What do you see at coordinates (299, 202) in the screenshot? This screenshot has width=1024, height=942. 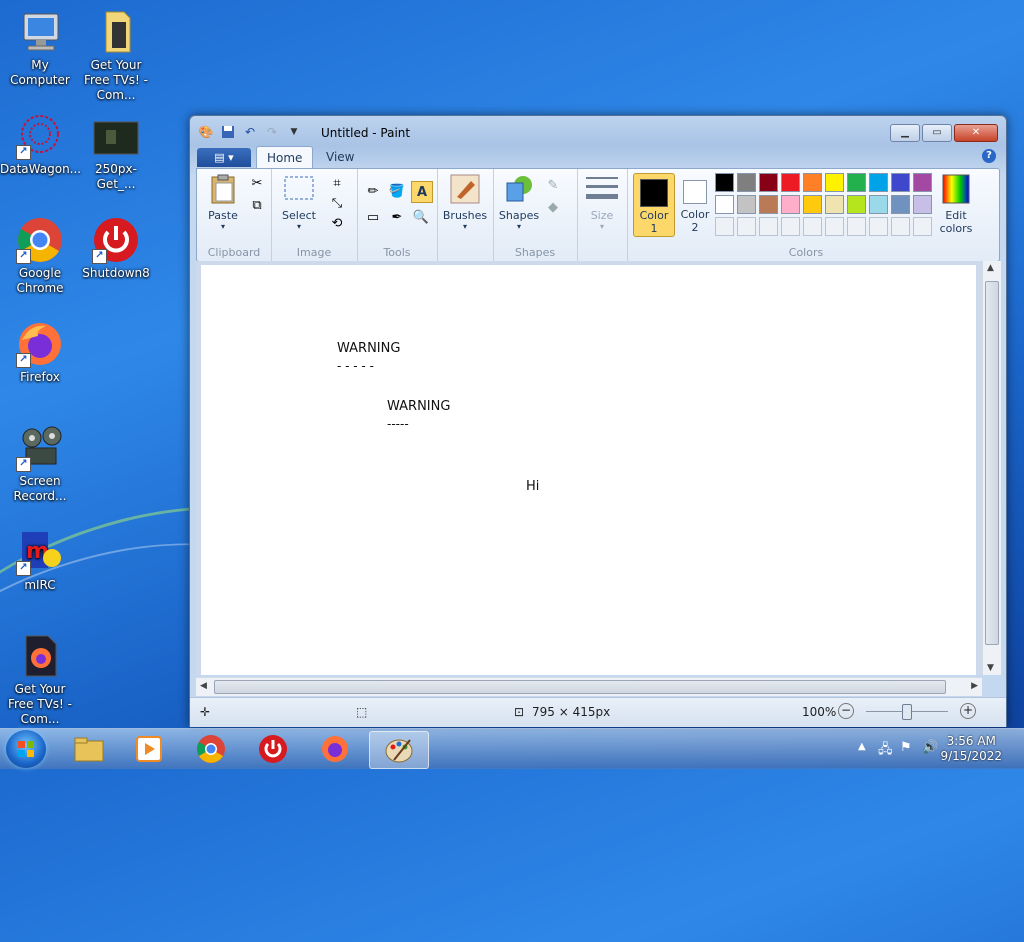 I see `select-button: Select ▾` at bounding box center [299, 202].